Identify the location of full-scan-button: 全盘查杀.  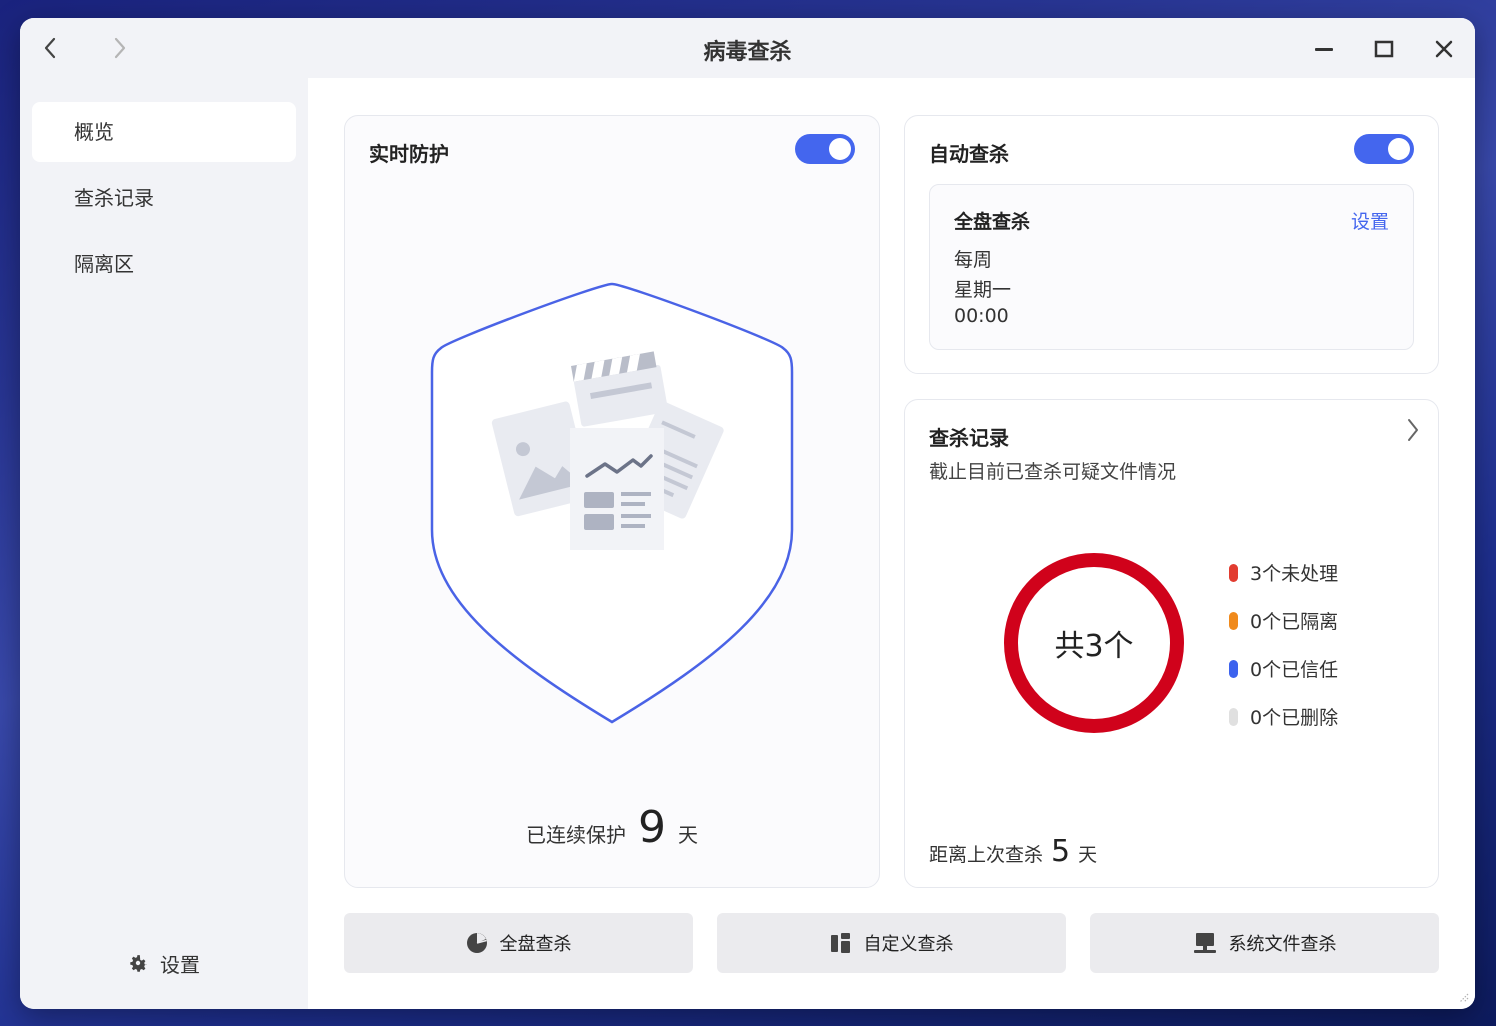
(518, 943).